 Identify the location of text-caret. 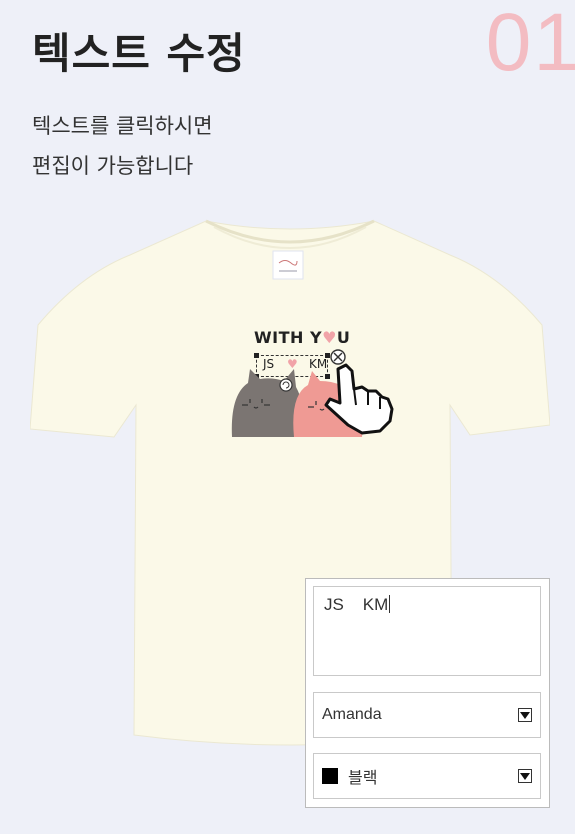
(390, 604).